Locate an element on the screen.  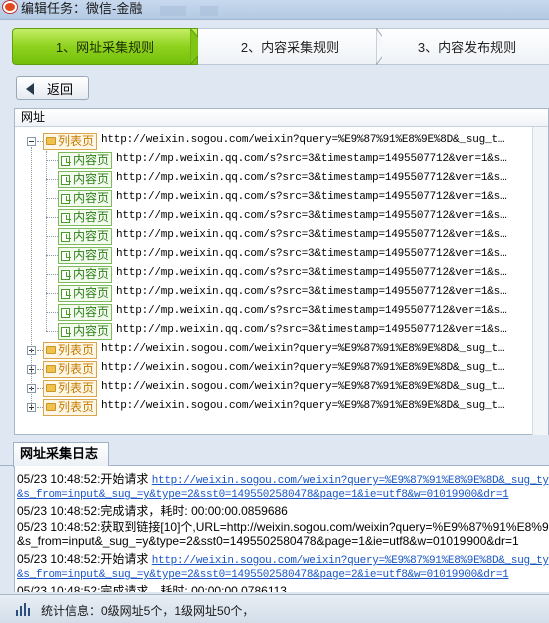
window-title-bar: 编辑任务：微信-金融 is located at coordinates (274, 10).